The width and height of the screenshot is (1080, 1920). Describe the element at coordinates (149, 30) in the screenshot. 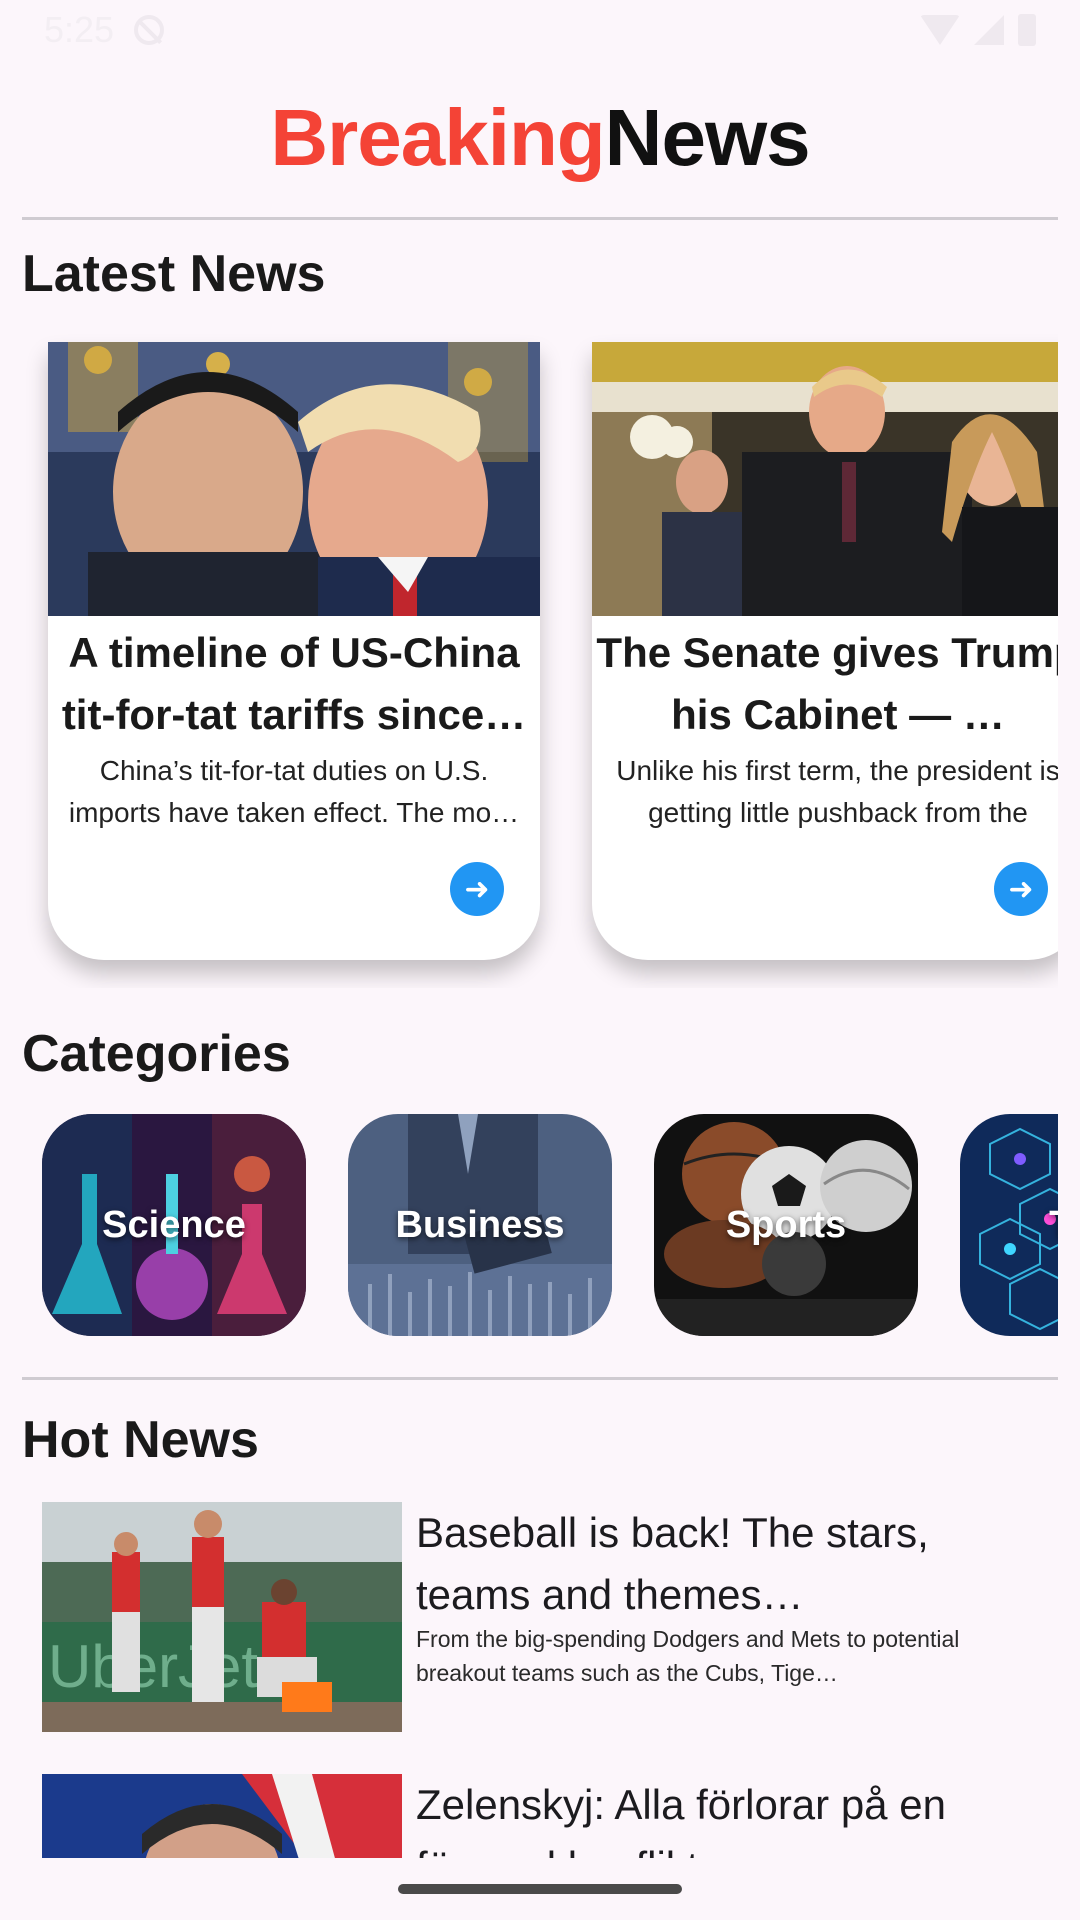

I see `dnd-icon` at that location.